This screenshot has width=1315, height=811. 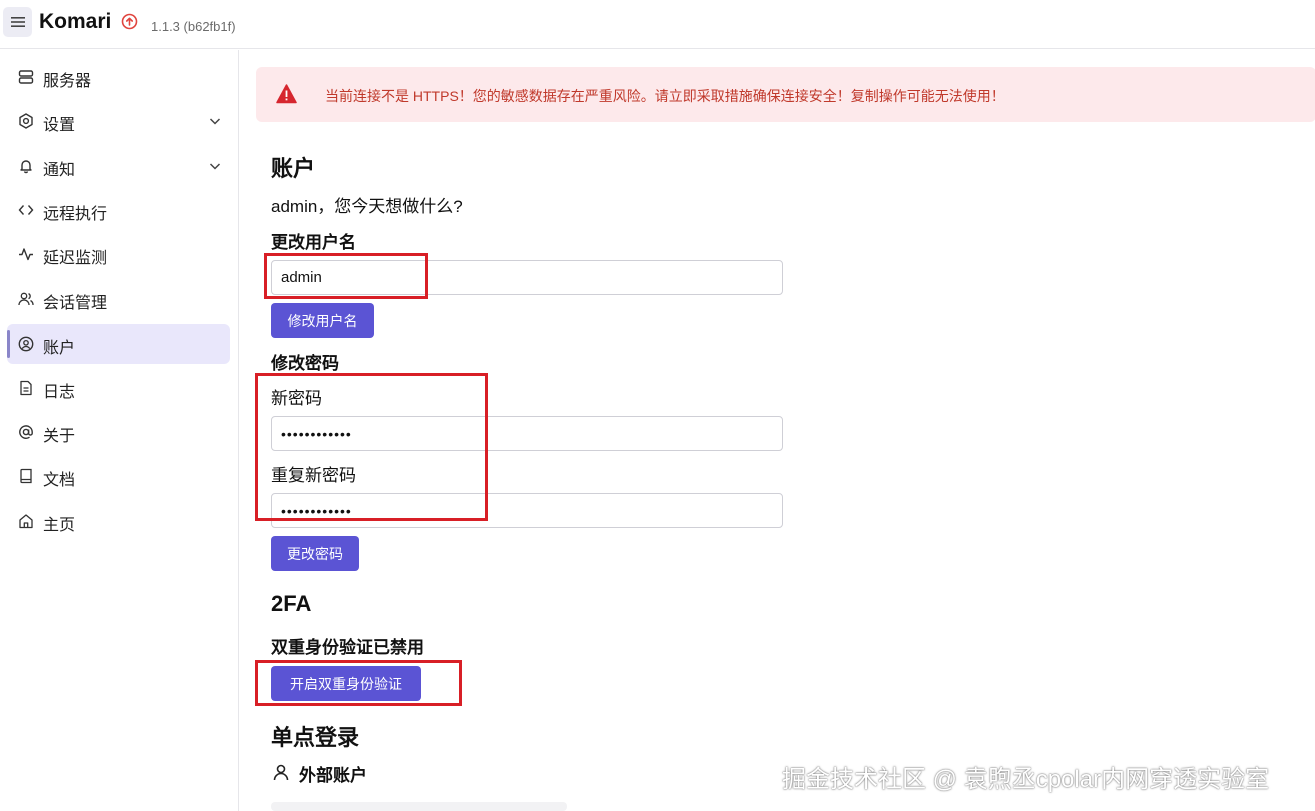 I want to click on user-icon, so click(x=281, y=772).